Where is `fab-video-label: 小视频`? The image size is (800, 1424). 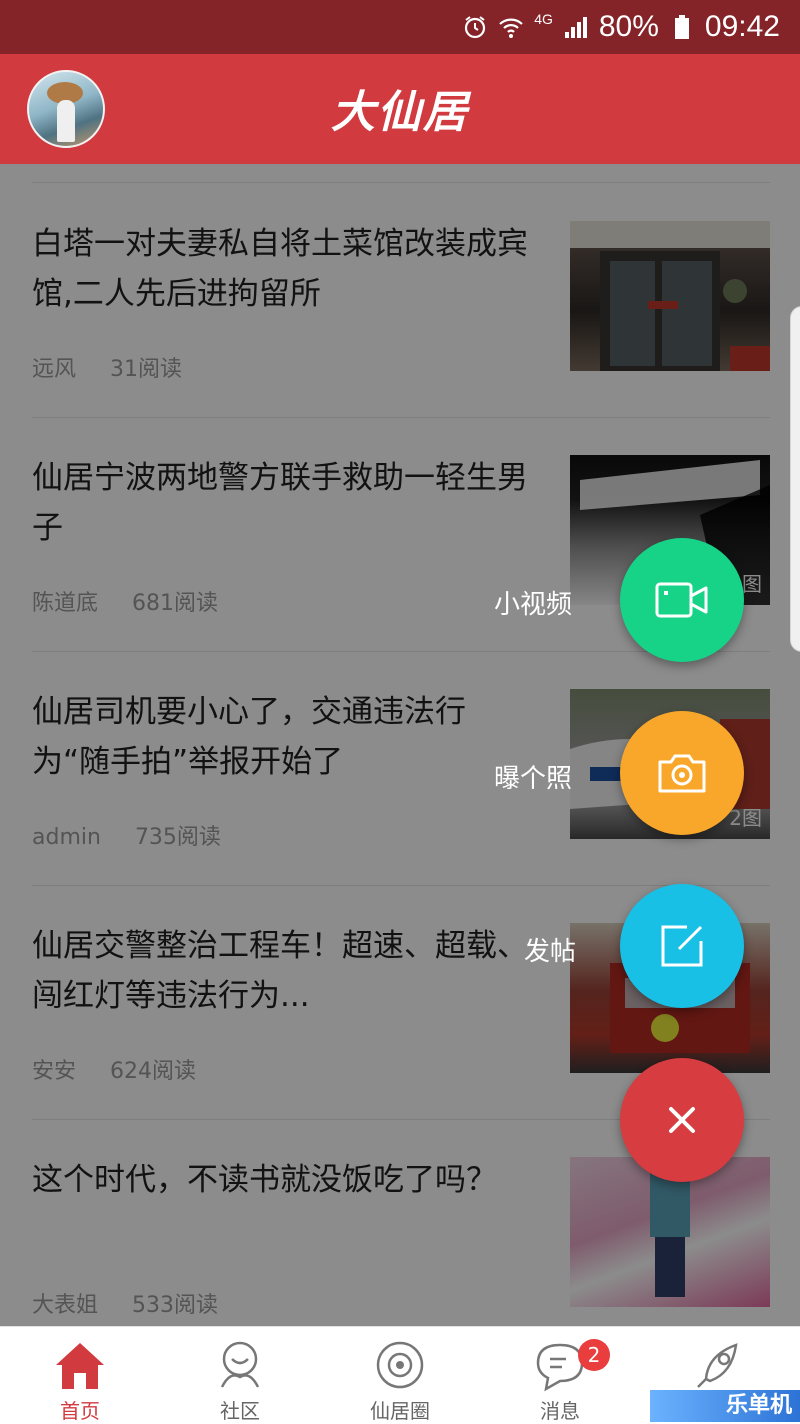 fab-video-label: 小视频 is located at coordinates (533, 605).